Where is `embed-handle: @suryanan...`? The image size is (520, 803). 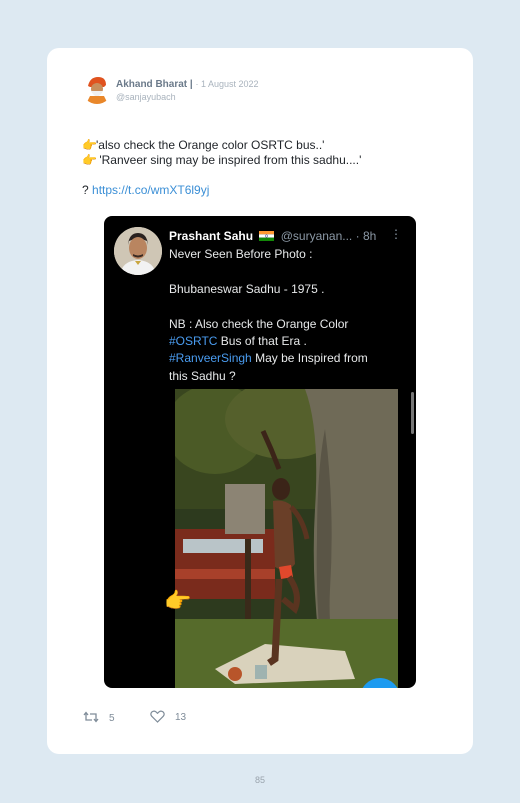 embed-handle: @suryanan... is located at coordinates (317, 236).